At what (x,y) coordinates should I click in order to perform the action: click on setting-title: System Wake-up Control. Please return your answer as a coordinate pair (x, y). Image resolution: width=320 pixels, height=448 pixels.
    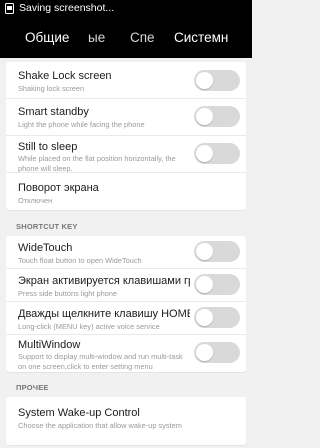
    Looking at the image, I should click on (79, 413).